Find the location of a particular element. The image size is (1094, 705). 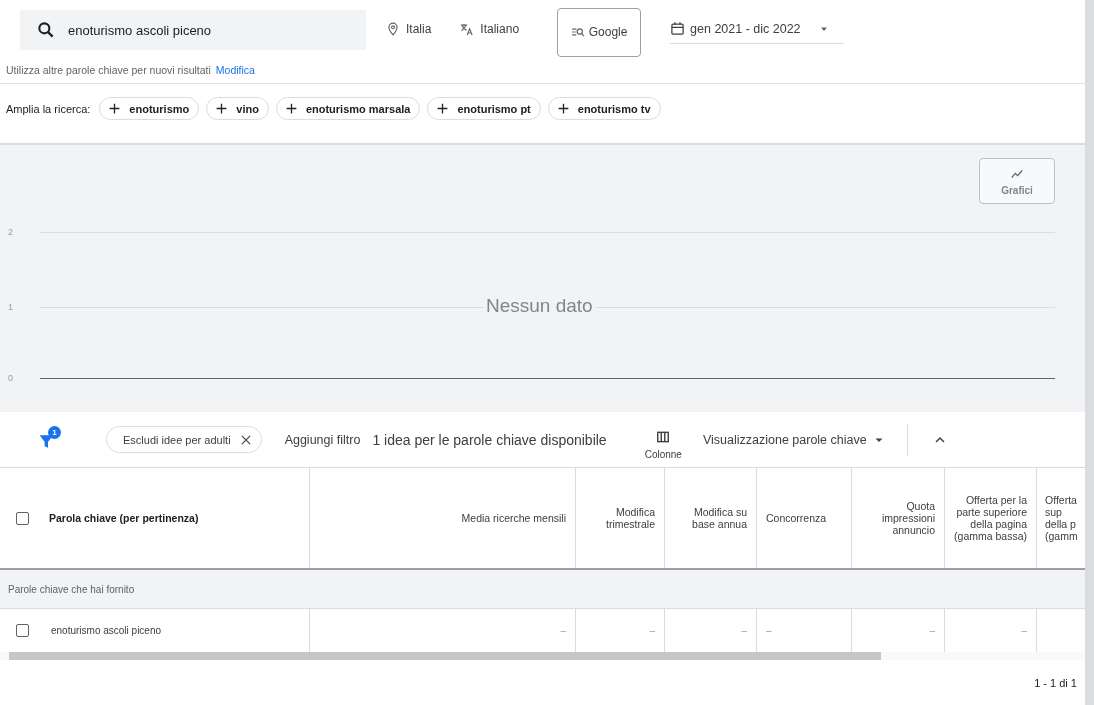

keyword-chip: vino is located at coordinates (237, 108).